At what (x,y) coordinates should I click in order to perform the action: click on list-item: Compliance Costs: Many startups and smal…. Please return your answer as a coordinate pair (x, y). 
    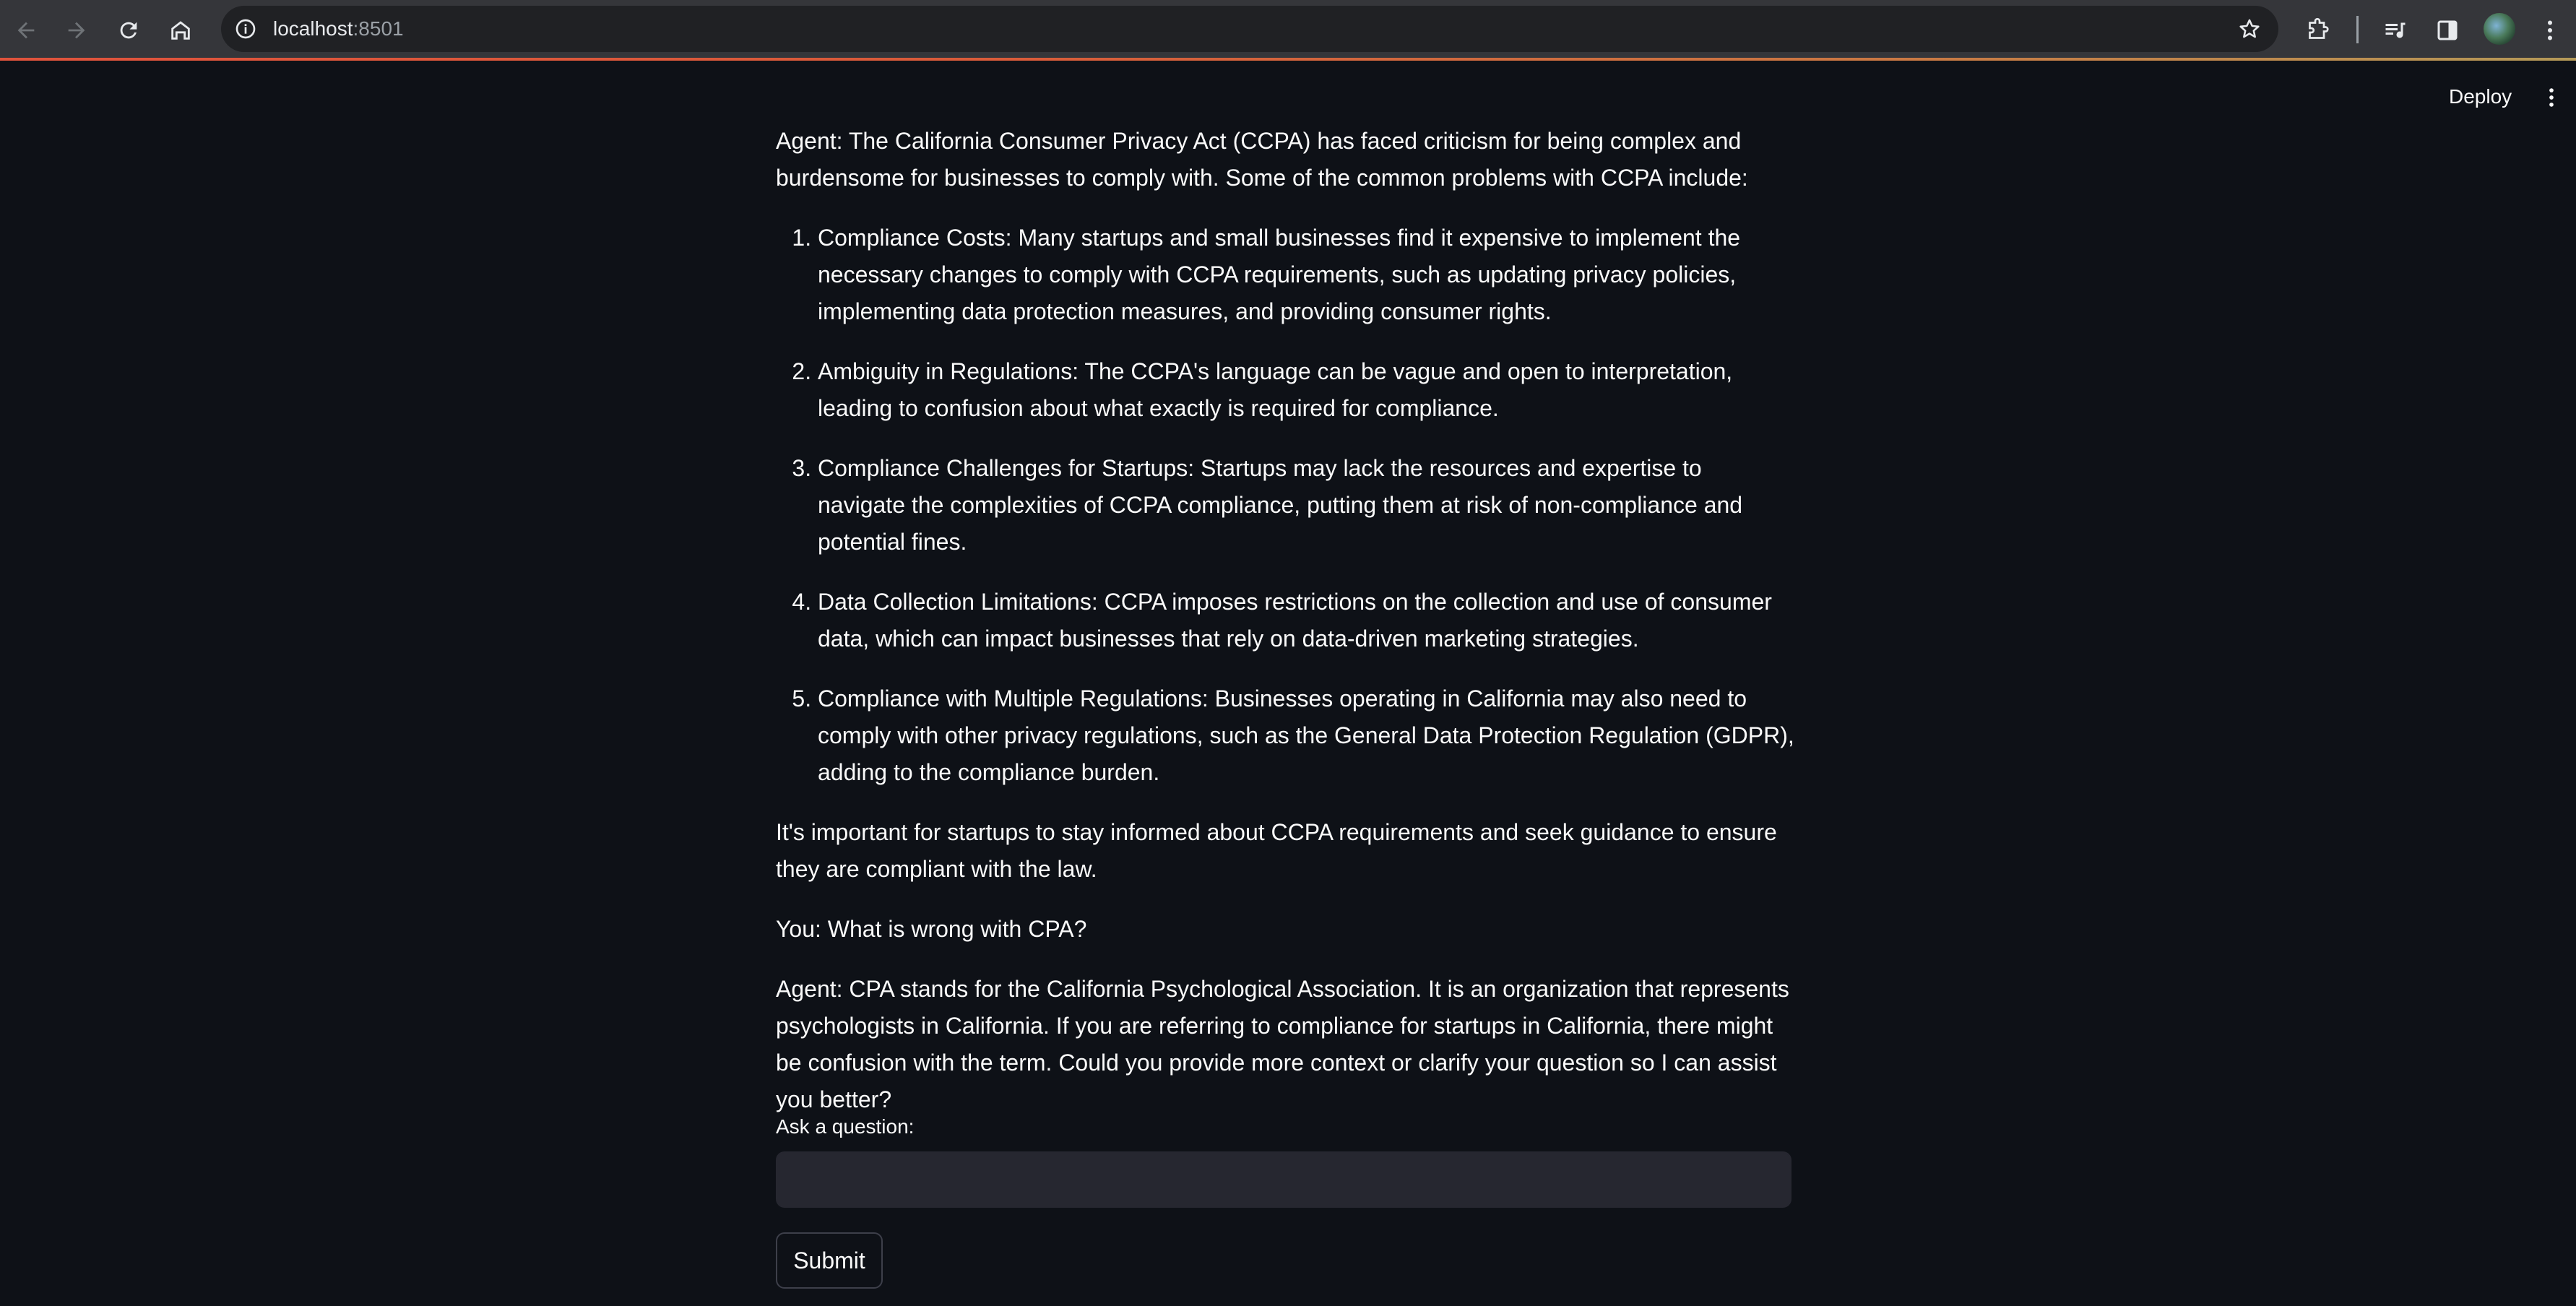
    Looking at the image, I should click on (1306, 275).